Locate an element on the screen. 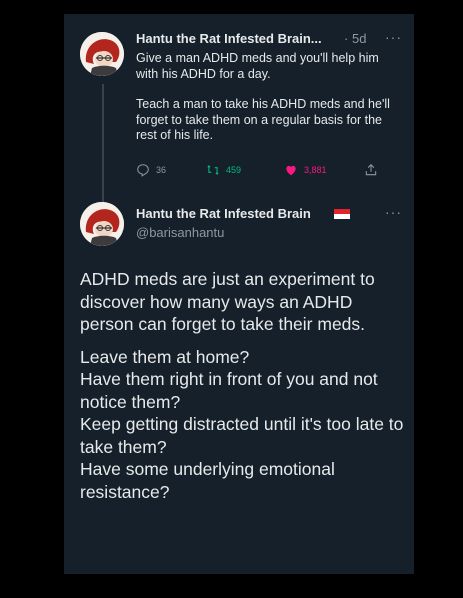  tweet-actions: 36 459 3,881 is located at coordinates (271, 172).